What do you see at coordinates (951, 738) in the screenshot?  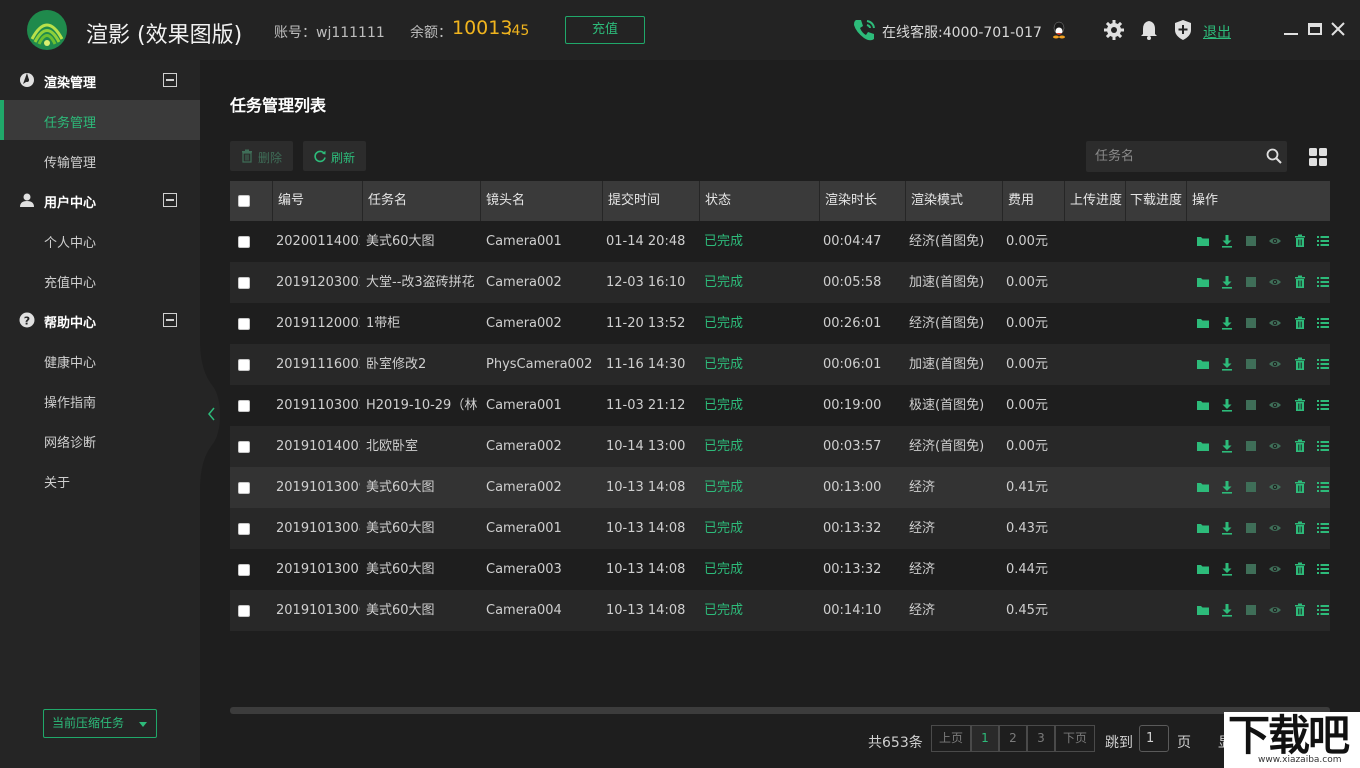 I see `prev-page-button: 上页` at bounding box center [951, 738].